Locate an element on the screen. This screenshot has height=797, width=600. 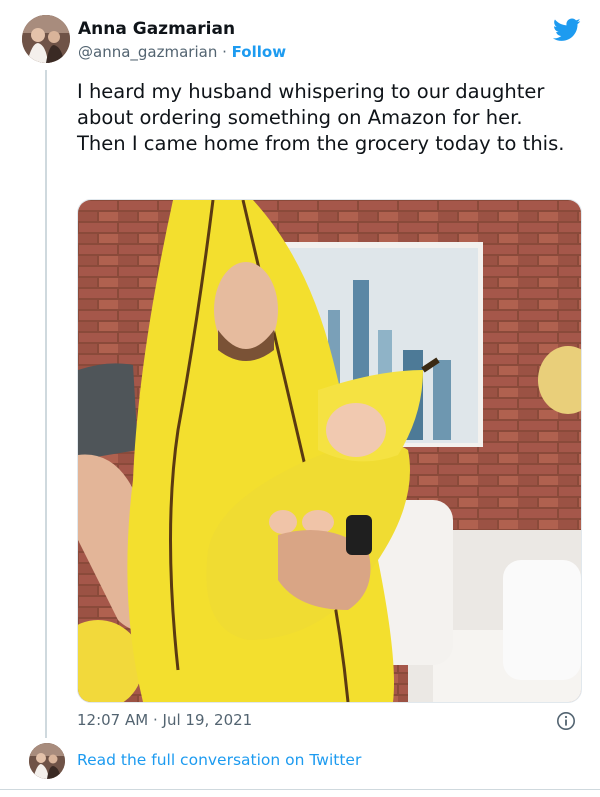
tweet-timestamp: 12:07 AM · Jul 19, 2021 is located at coordinates (164, 720).